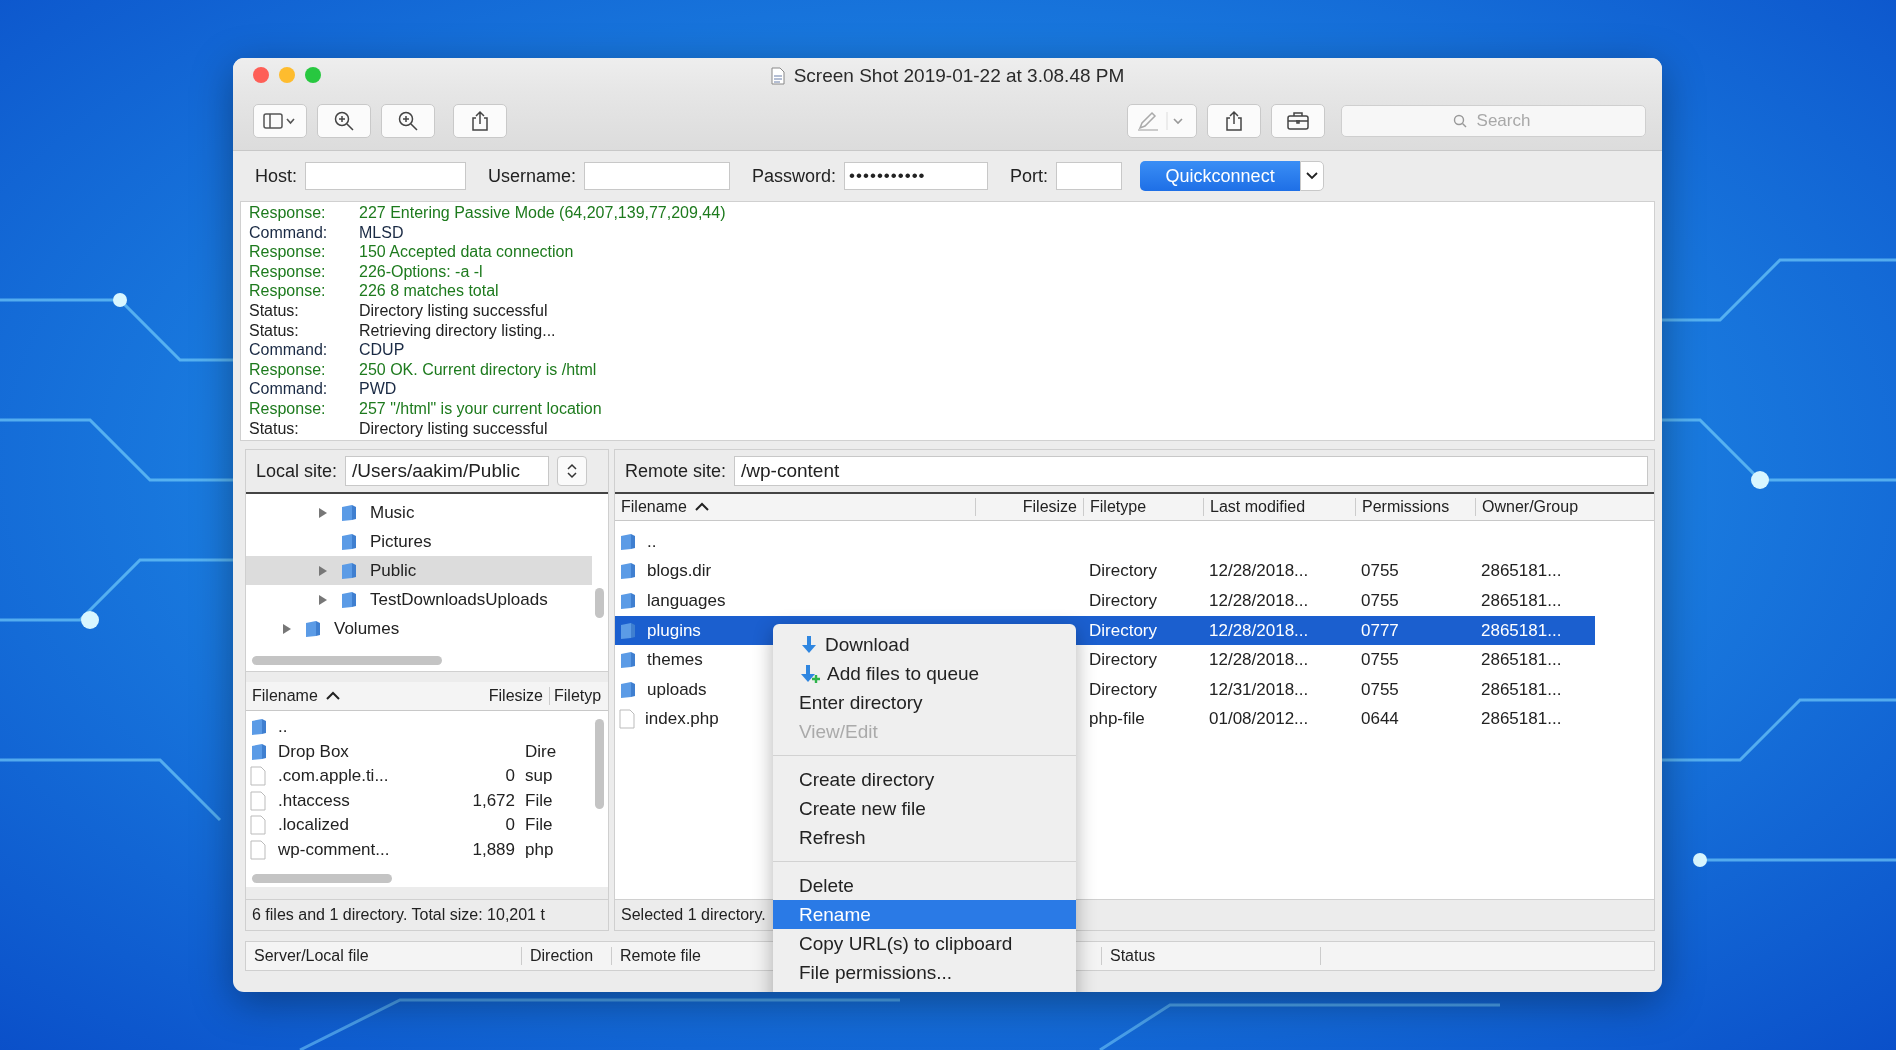  What do you see at coordinates (924, 943) in the screenshot?
I see `menu-item: Copy URL(s) to clipboard` at bounding box center [924, 943].